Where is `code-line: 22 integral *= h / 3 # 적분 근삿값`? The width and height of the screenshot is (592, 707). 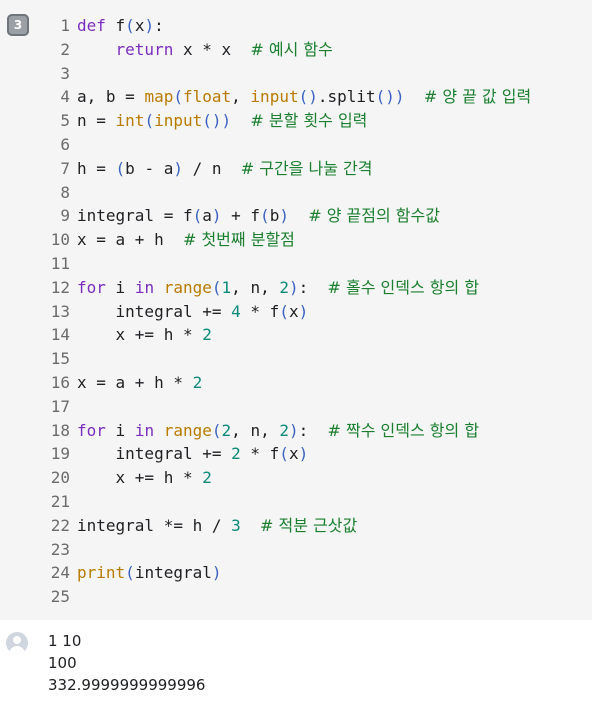
code-line: 22 integral *= h / 3 # 적분 근삿값 is located at coordinates (296, 526).